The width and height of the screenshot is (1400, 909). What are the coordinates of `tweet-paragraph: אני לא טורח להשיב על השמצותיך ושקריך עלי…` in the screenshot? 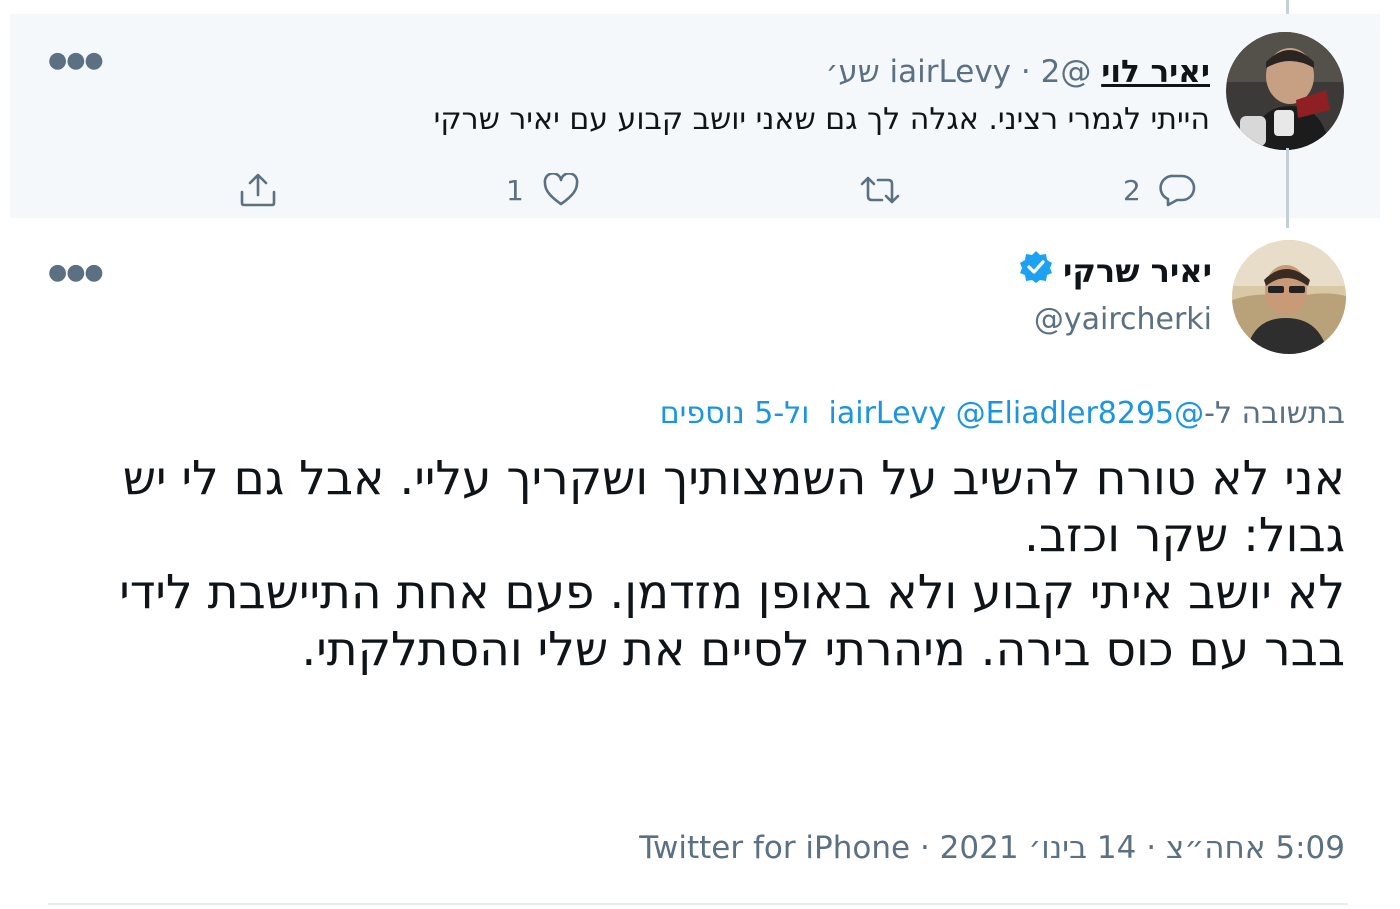 It's located at (733, 507).